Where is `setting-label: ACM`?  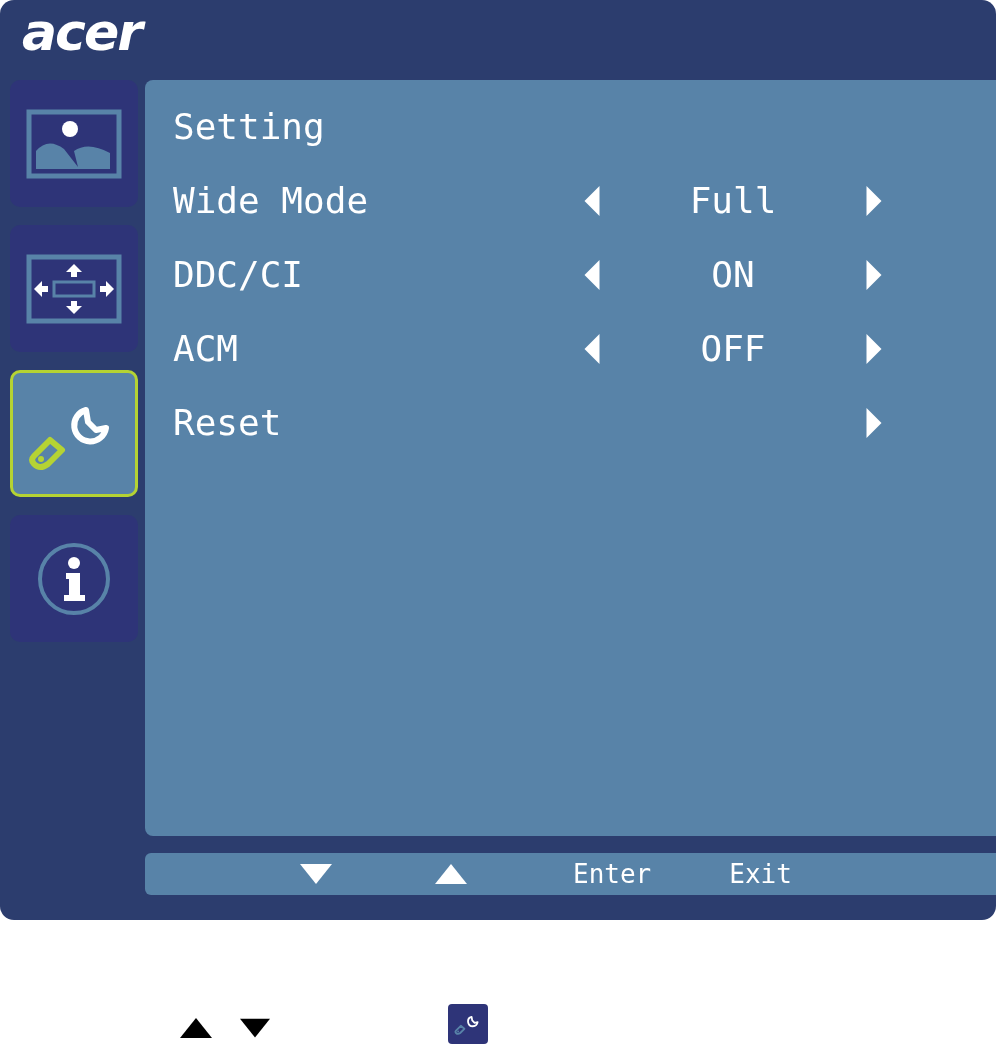
setting-label: ACM is located at coordinates (206, 349).